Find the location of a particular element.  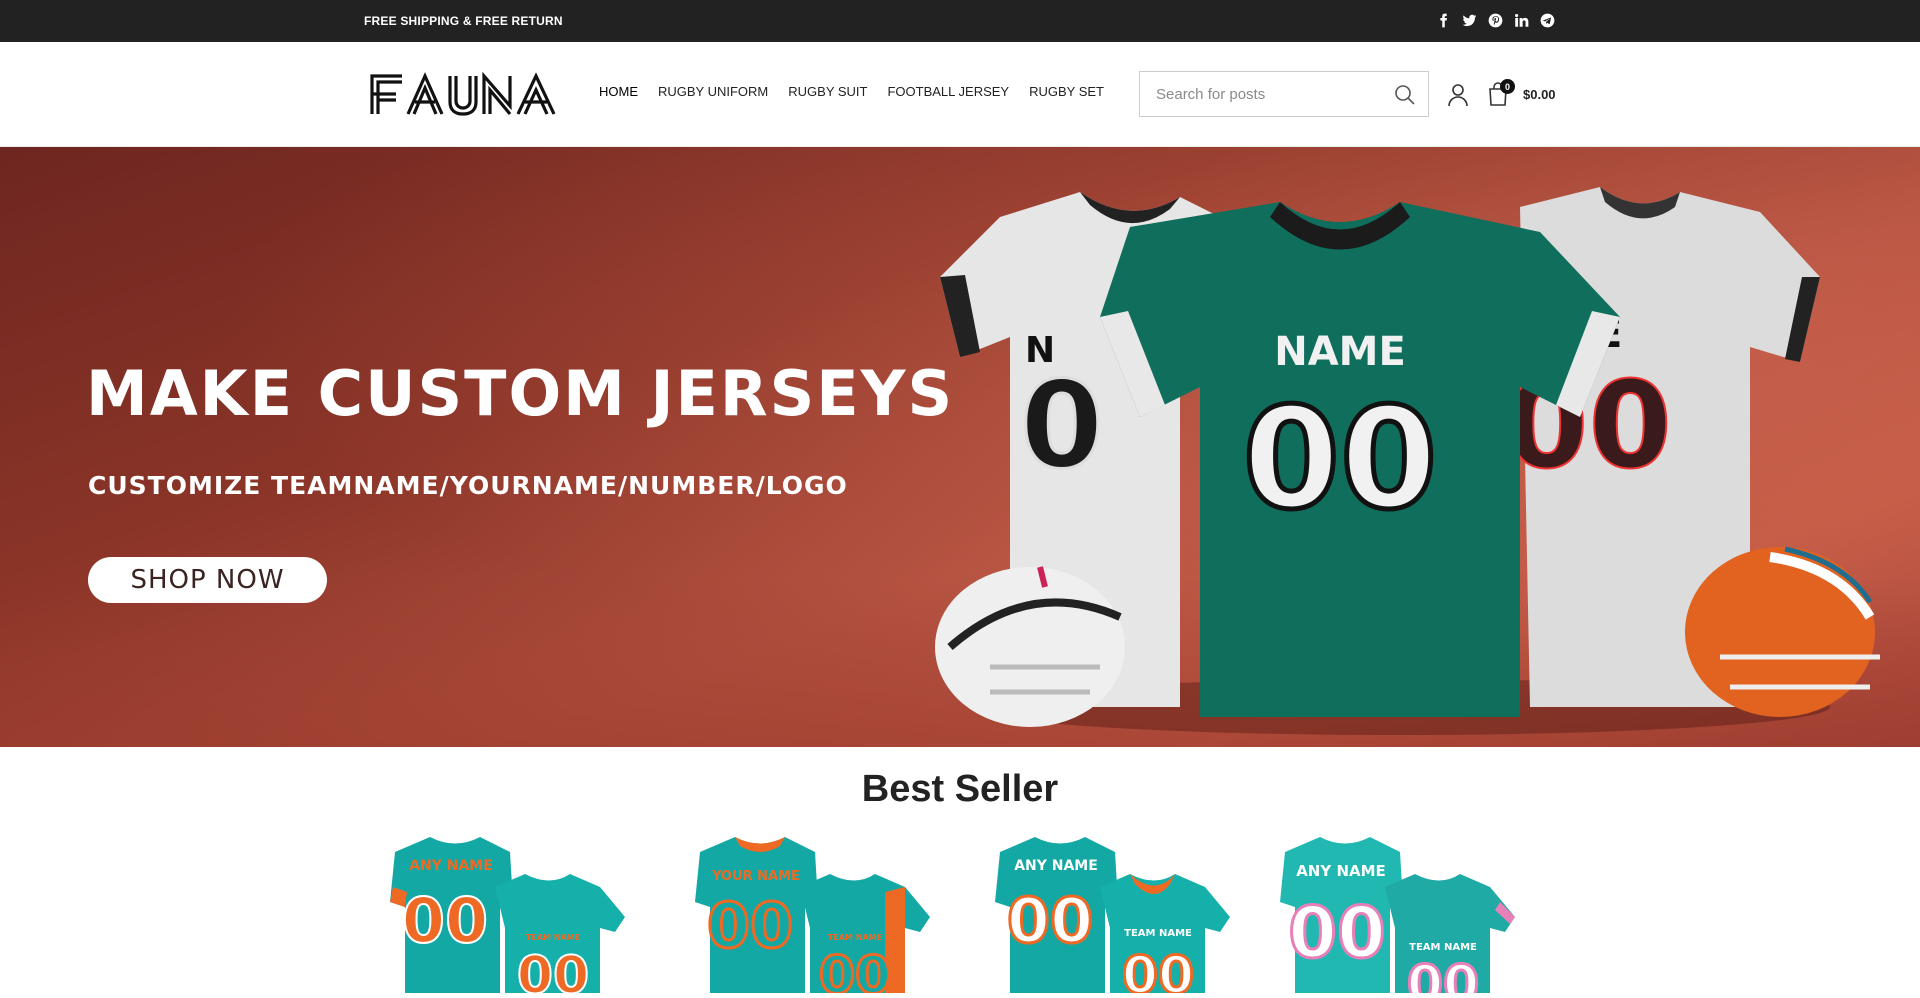

cart-count-badge: 0 is located at coordinates (1507, 86).